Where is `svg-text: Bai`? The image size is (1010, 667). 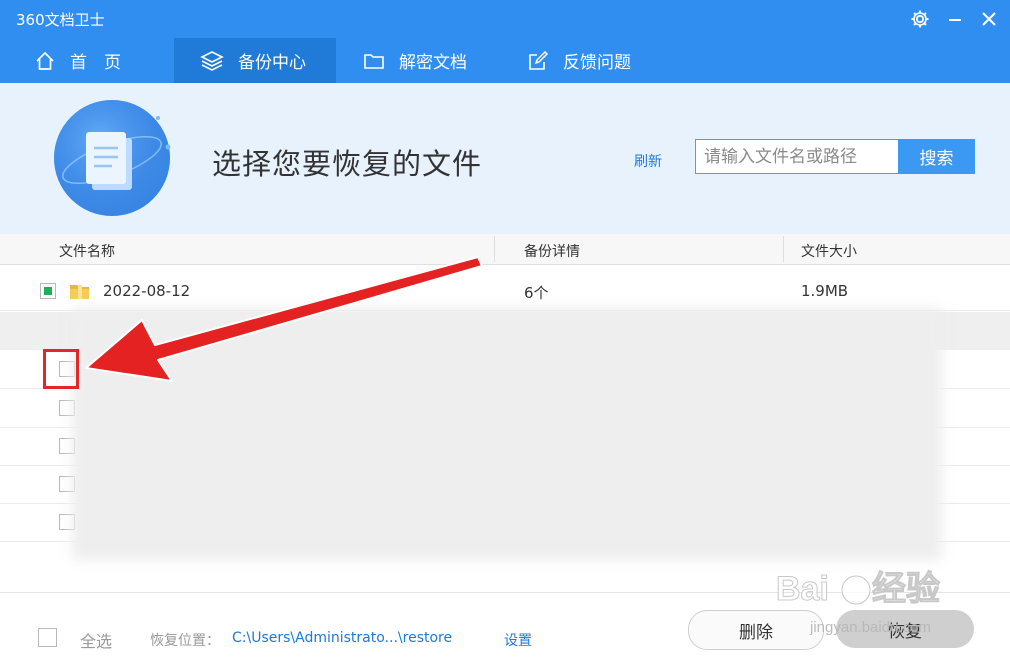
svg-text: Bai is located at coordinates (802, 589).